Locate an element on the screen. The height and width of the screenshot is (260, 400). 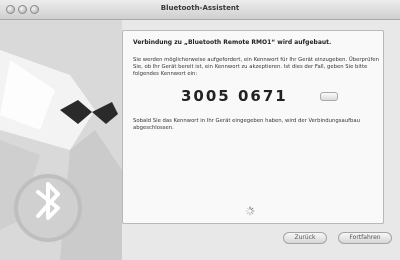
title-bar: Bluetooth-Assistent is located at coordinates (200, 10).